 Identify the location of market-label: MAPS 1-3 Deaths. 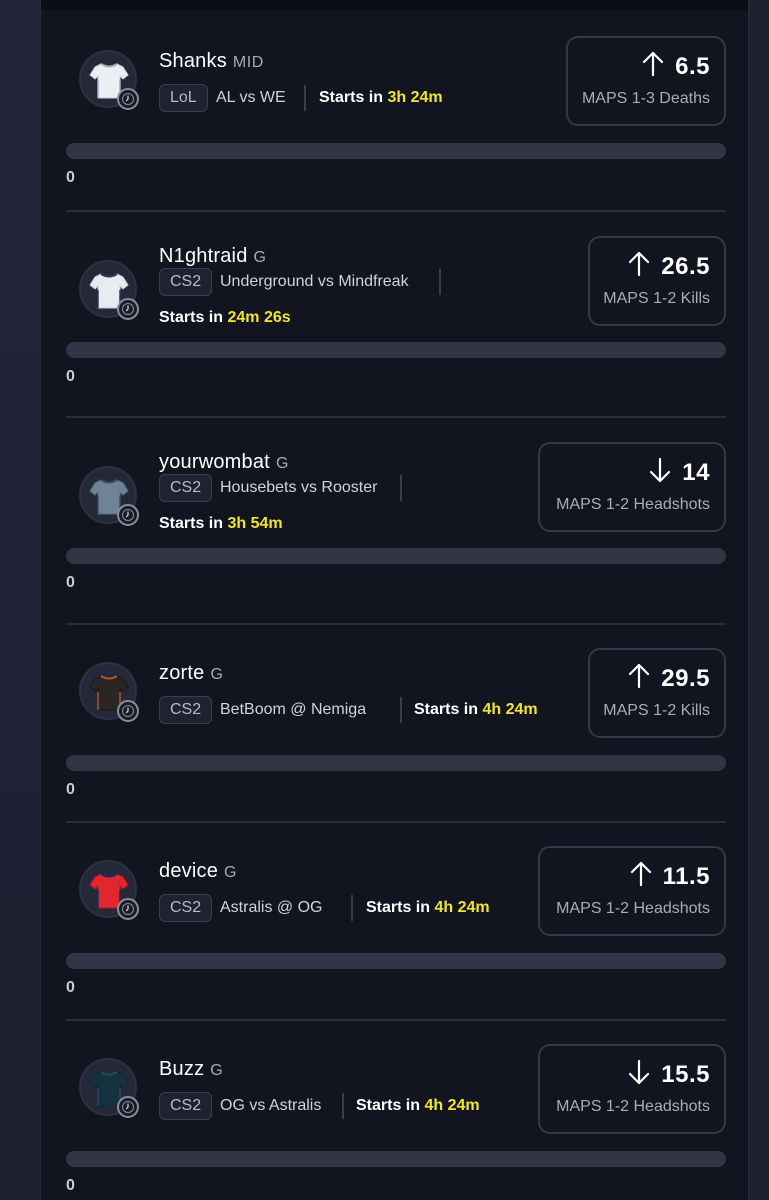
(645, 98).